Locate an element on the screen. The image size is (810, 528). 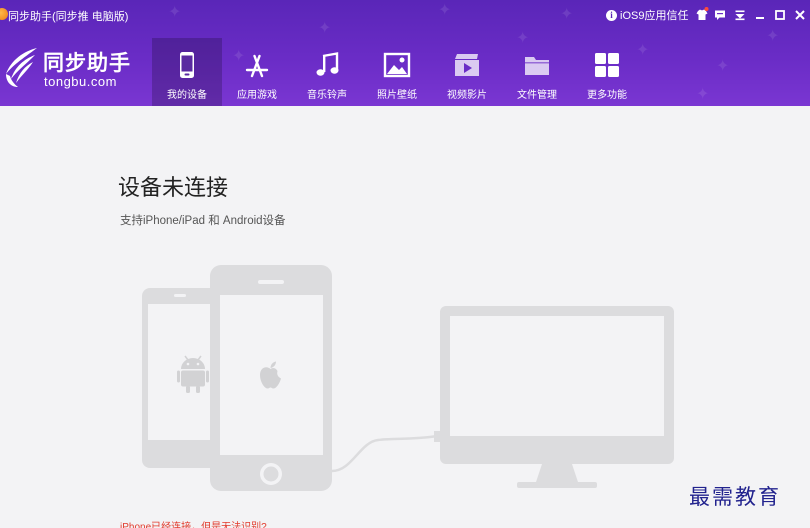
nav-item-apps-games: 应用游戏 is located at coordinates (257, 72).